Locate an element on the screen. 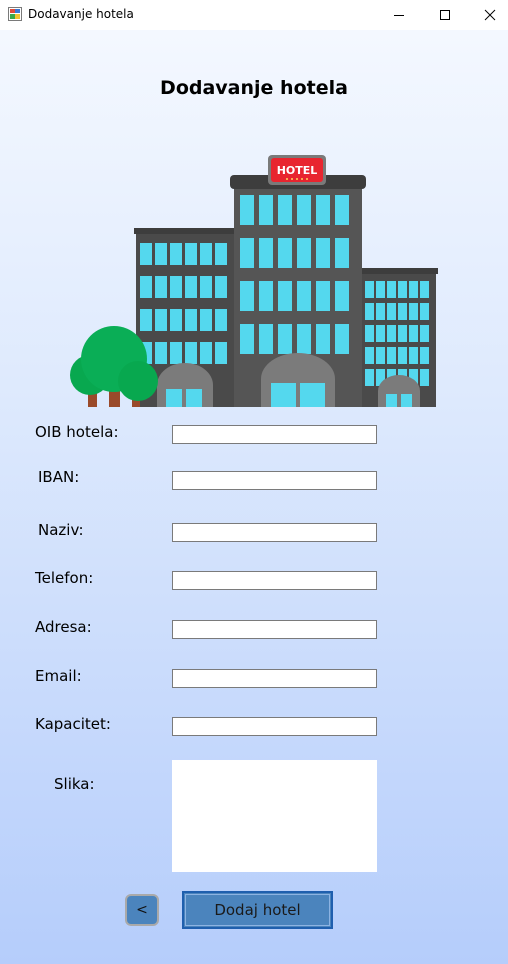 This screenshot has width=508, height=964. minimize-icon is located at coordinates (399, 15).